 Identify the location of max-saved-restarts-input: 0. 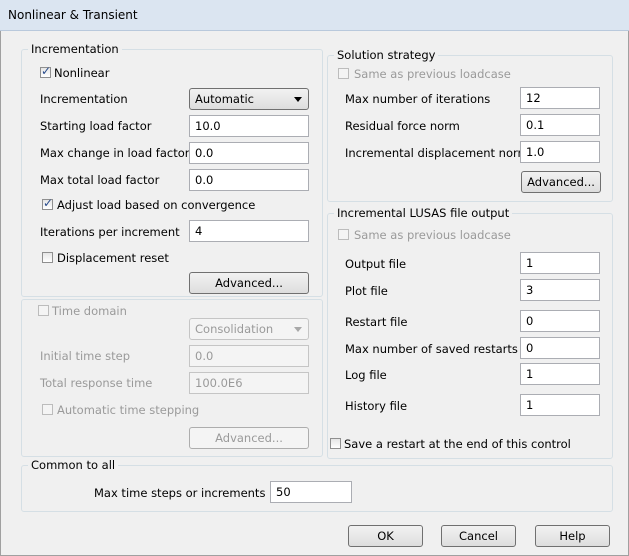
(560, 348).